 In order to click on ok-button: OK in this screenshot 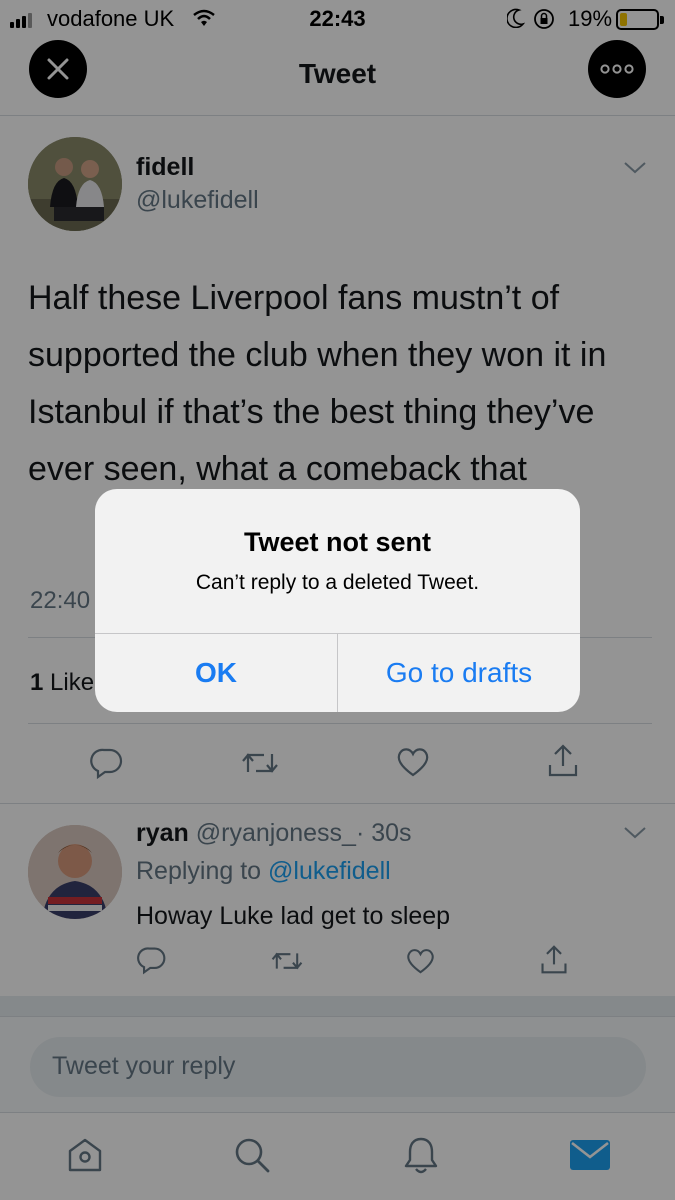, I will do `click(216, 673)`.